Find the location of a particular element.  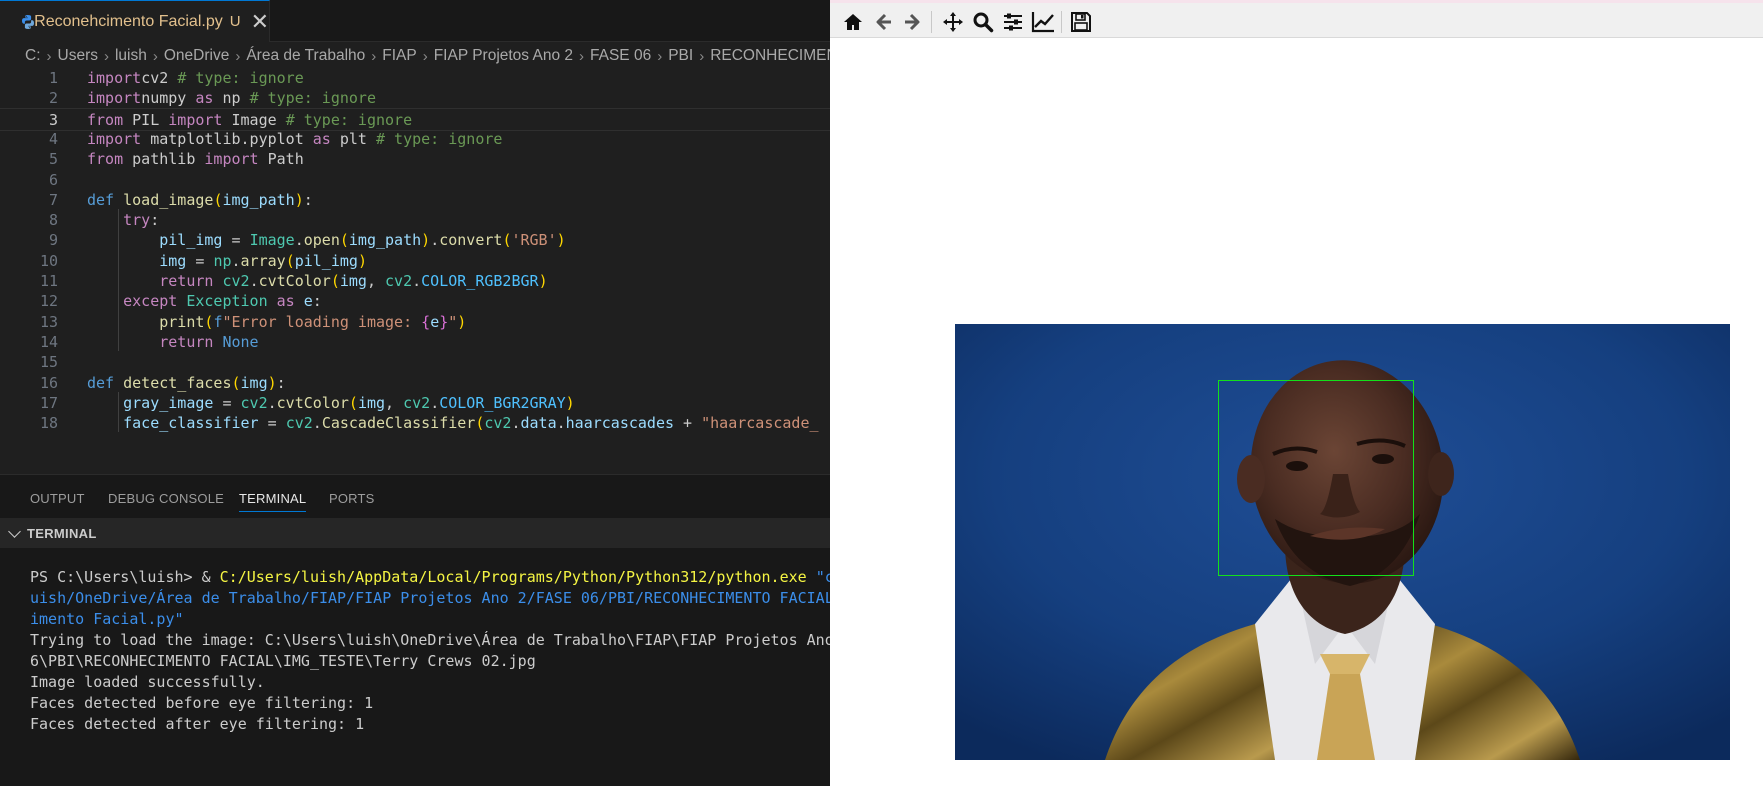

forward-icon is located at coordinates (913, 22).